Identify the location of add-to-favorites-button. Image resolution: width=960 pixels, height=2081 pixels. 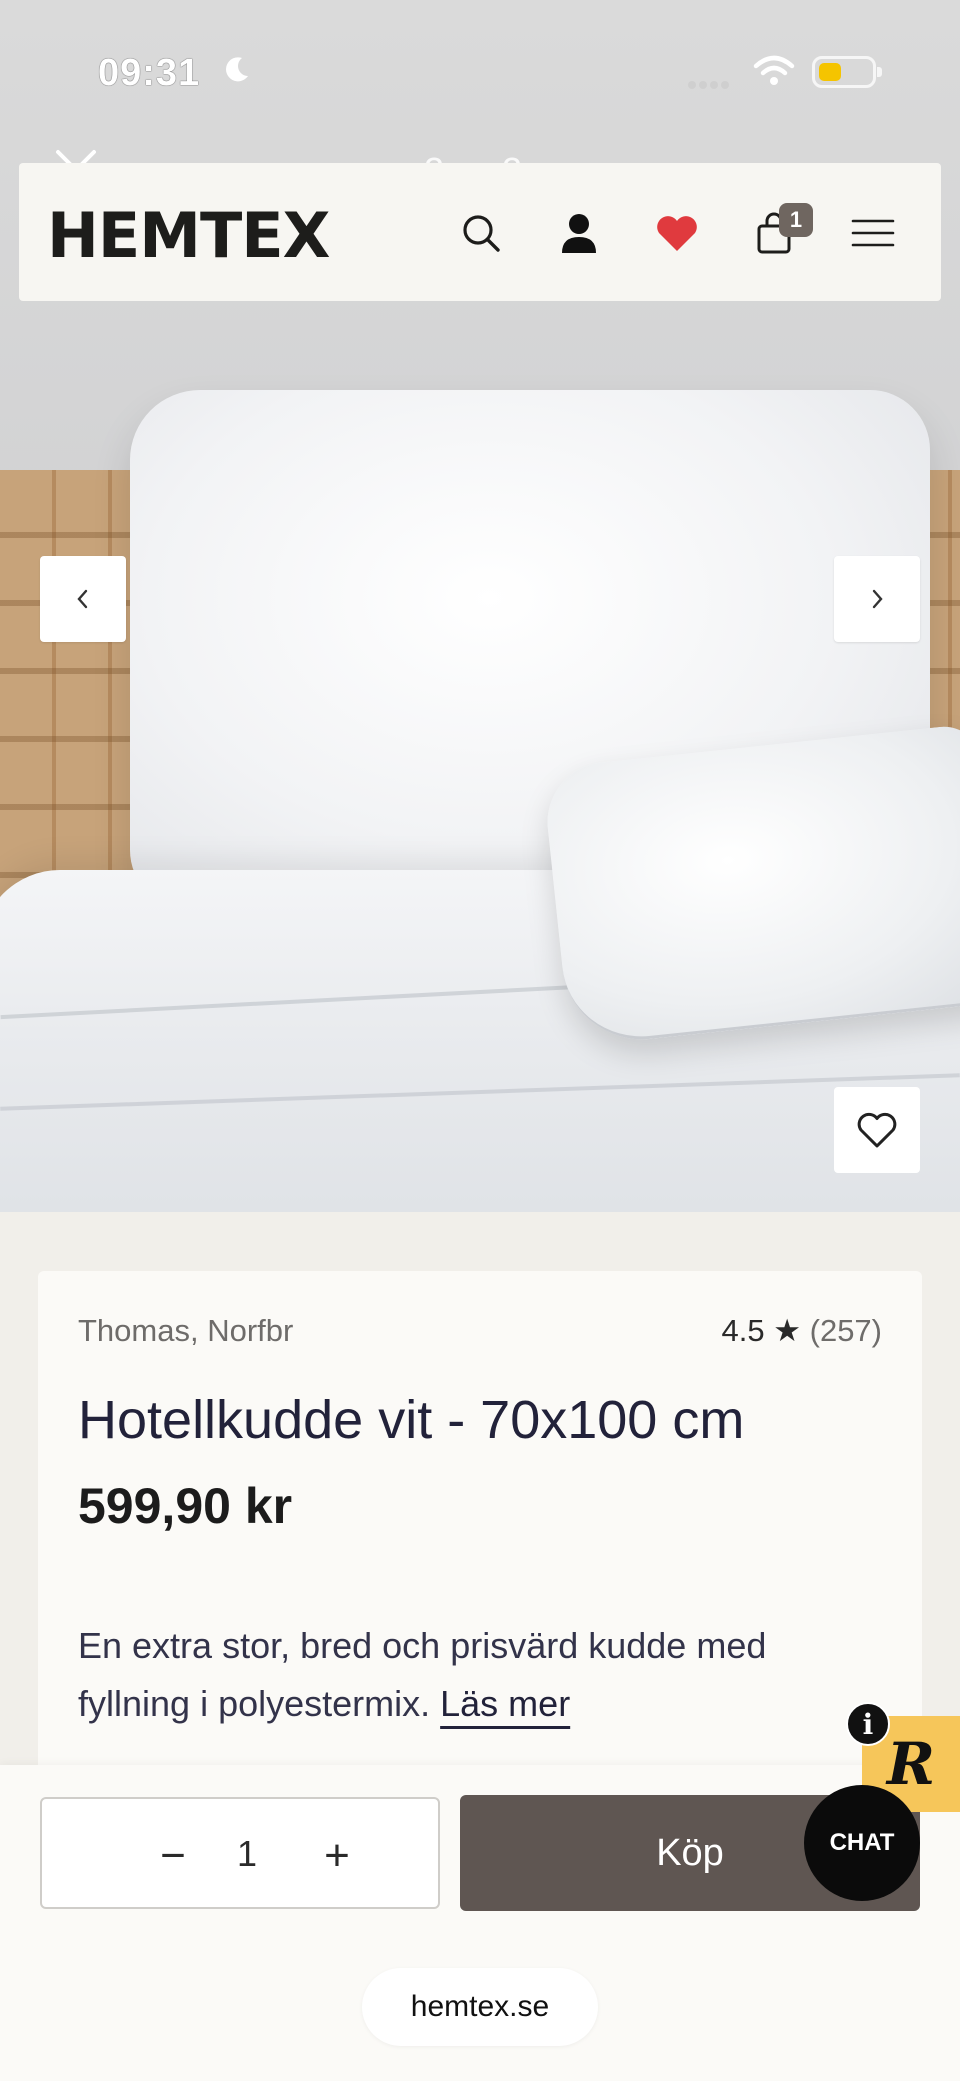
(877, 1130).